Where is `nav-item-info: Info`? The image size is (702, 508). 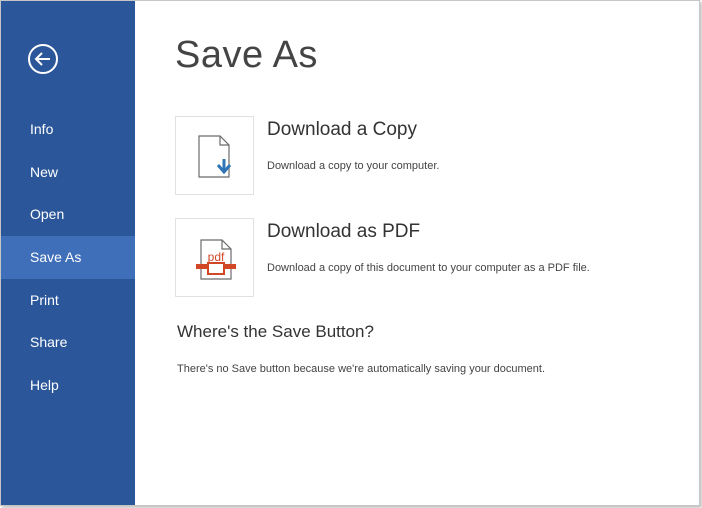 nav-item-info: Info is located at coordinates (68, 129).